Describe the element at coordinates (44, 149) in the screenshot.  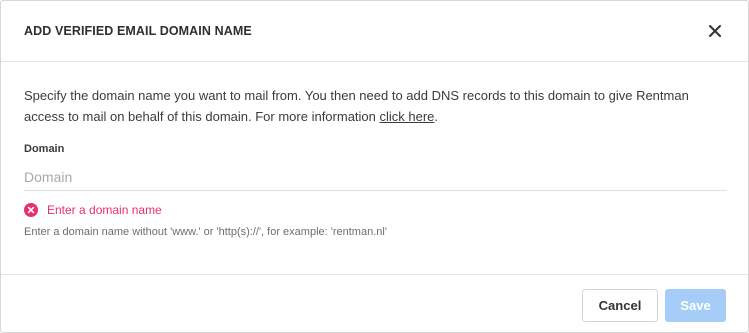
I see `domain-label: Domain` at that location.